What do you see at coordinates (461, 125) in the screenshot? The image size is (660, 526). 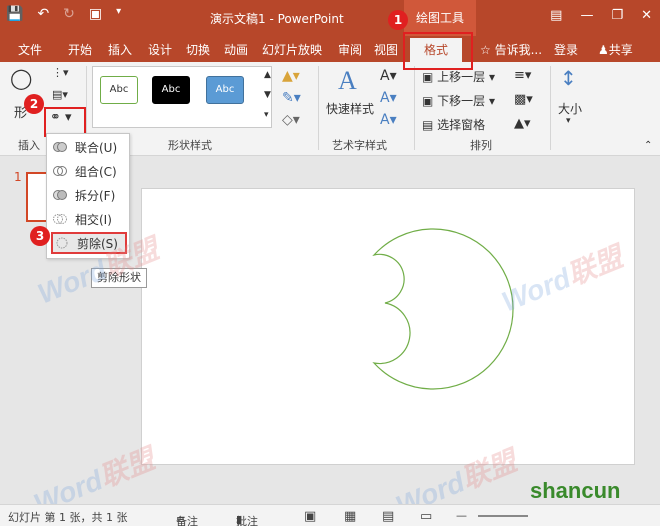 I see `selection-pane-label: 选择窗格` at bounding box center [461, 125].